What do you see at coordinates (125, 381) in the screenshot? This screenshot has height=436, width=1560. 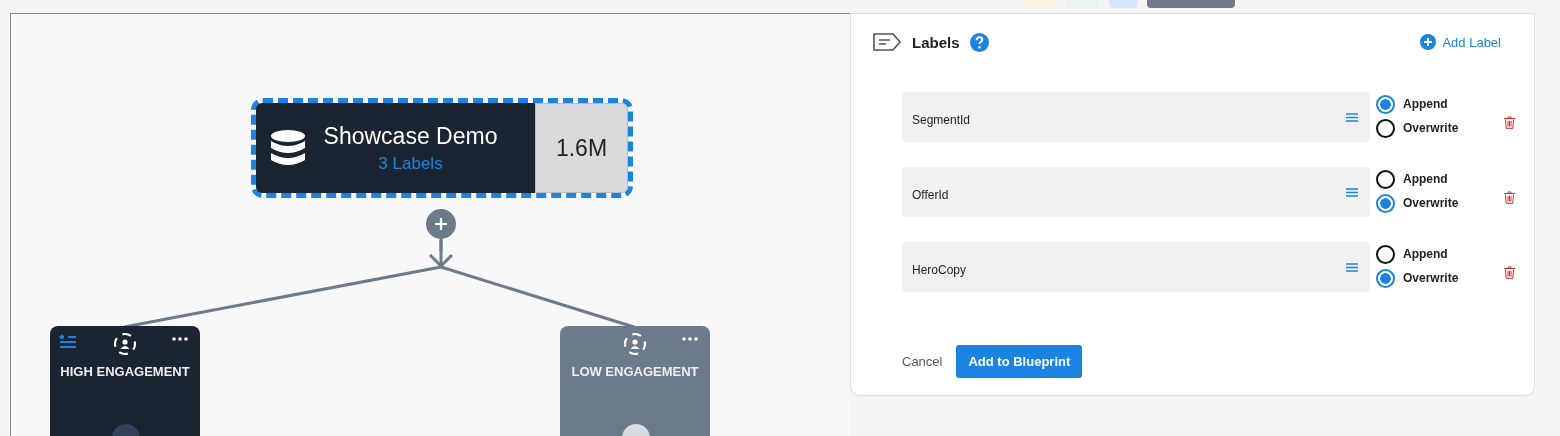 I see `segment-card: HIGH ENGAGEMENT` at bounding box center [125, 381].